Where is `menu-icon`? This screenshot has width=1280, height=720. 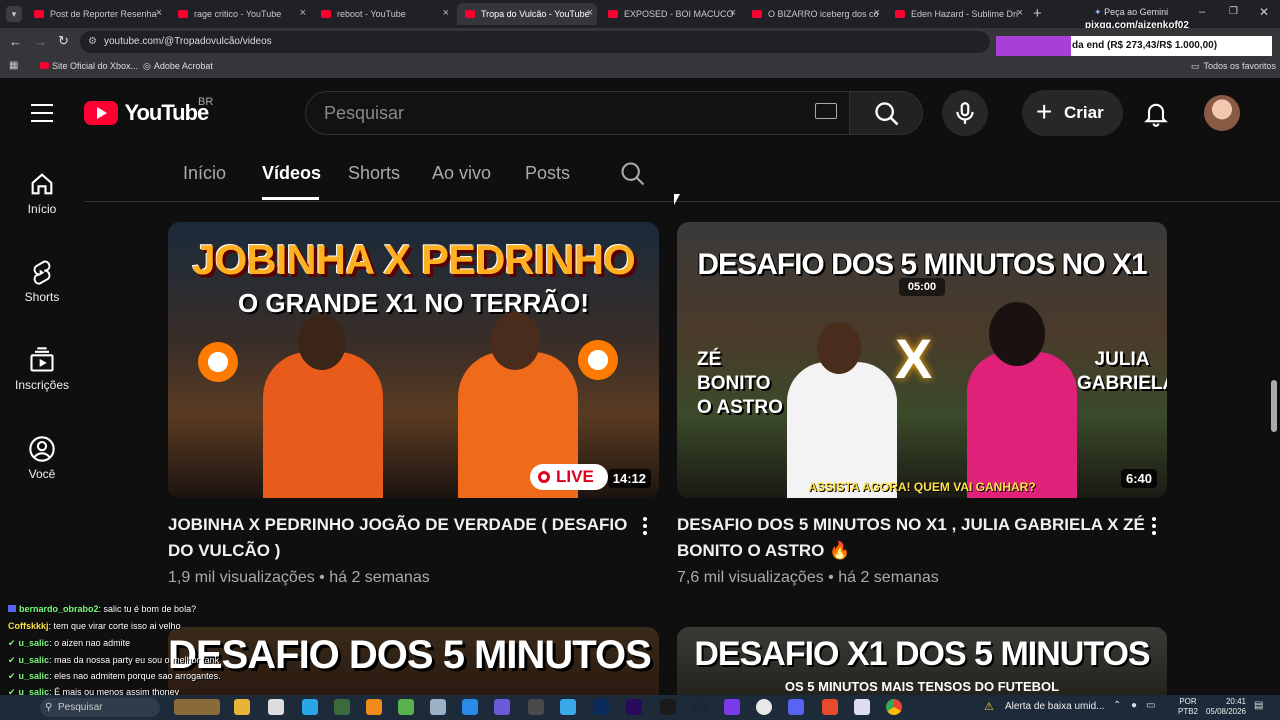 menu-icon is located at coordinates (42, 112).